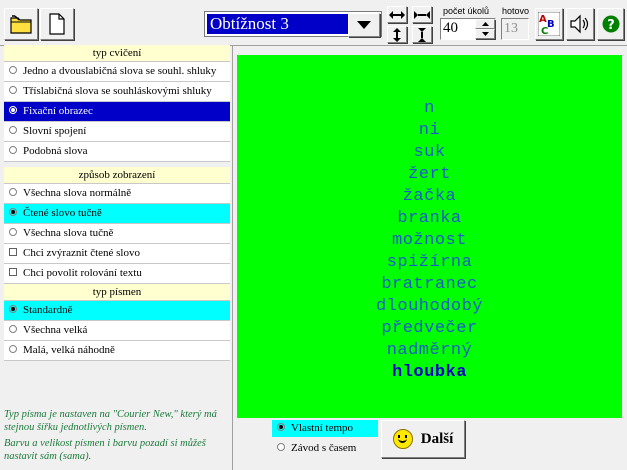  Describe the element at coordinates (429, 328) in the screenshot. I see `word: předvečer` at that location.